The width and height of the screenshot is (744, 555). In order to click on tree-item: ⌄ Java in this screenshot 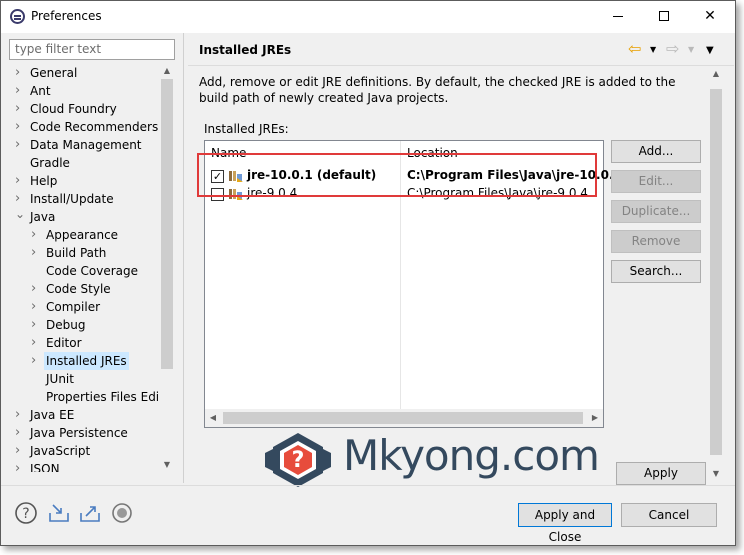, I will do `click(84, 217)`.